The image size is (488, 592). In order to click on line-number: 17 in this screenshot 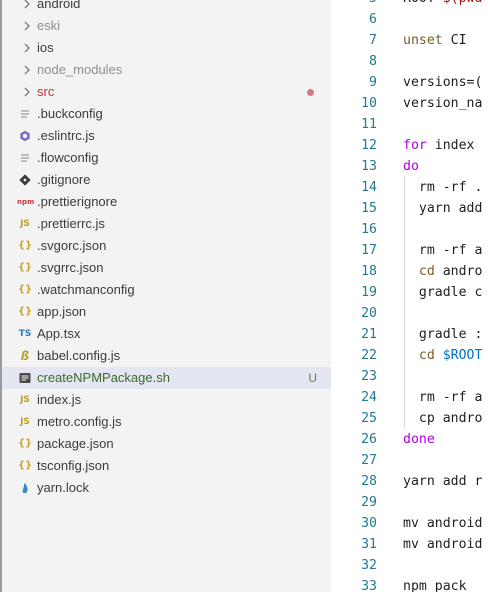, I will do `click(369, 250)`.